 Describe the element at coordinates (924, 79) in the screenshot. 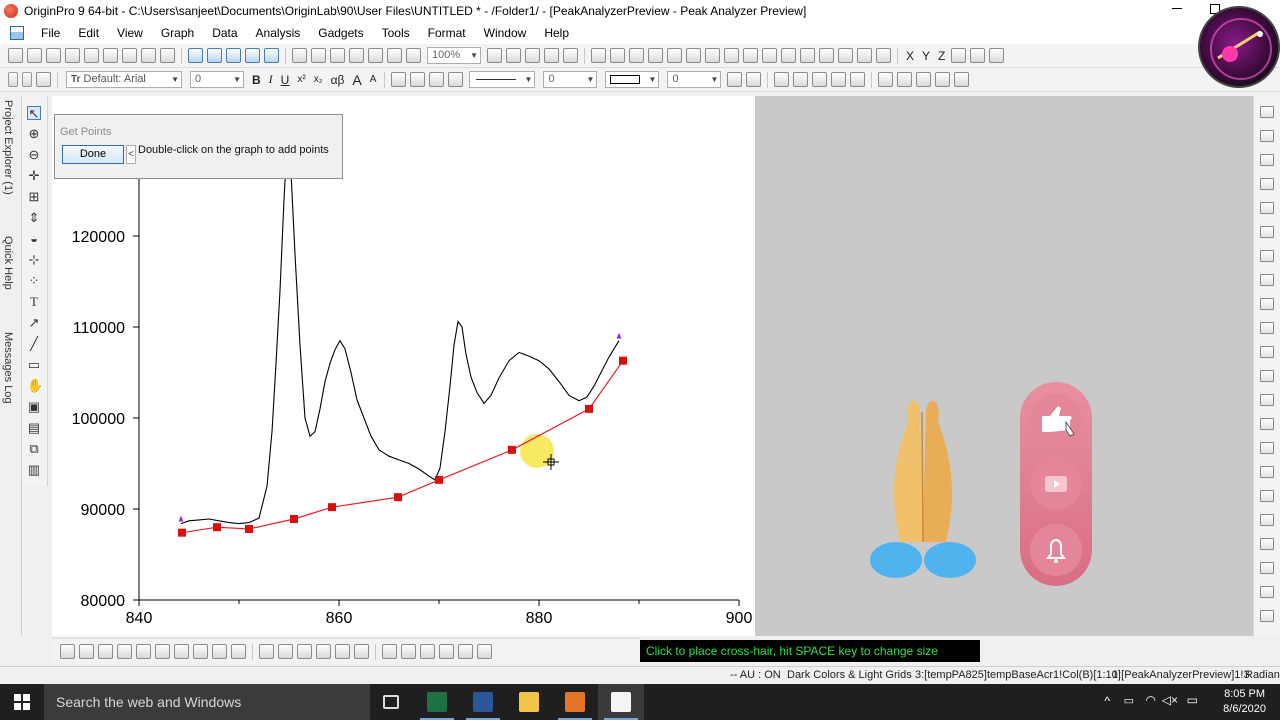

I see `align-top-icon` at that location.